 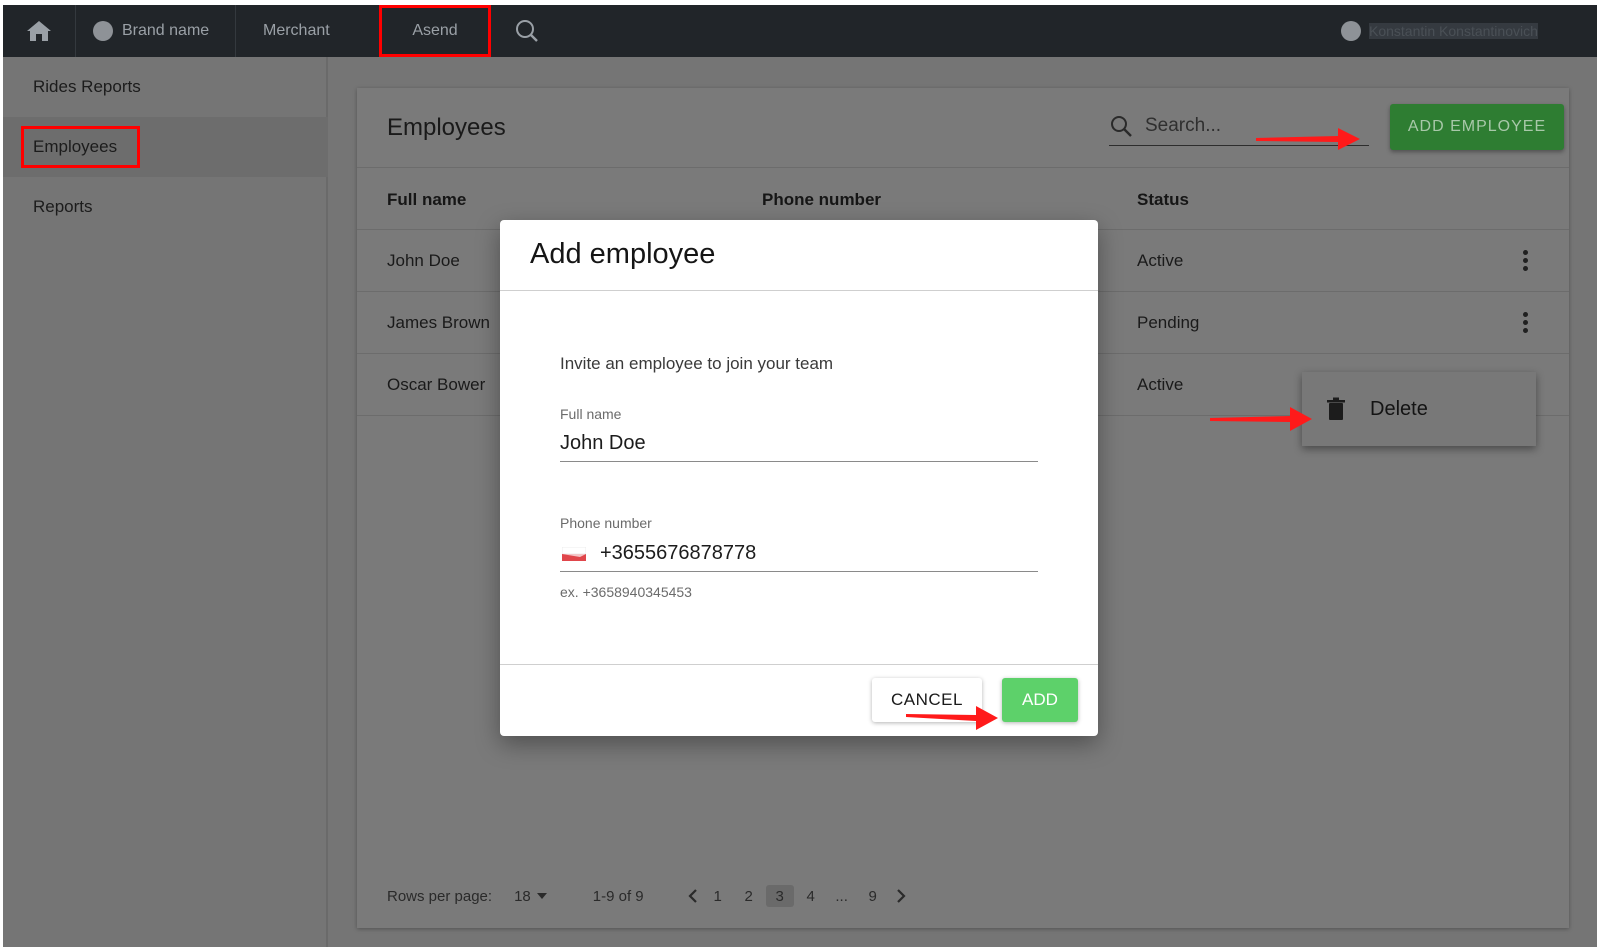 I want to click on next-page-button, so click(x=901, y=896).